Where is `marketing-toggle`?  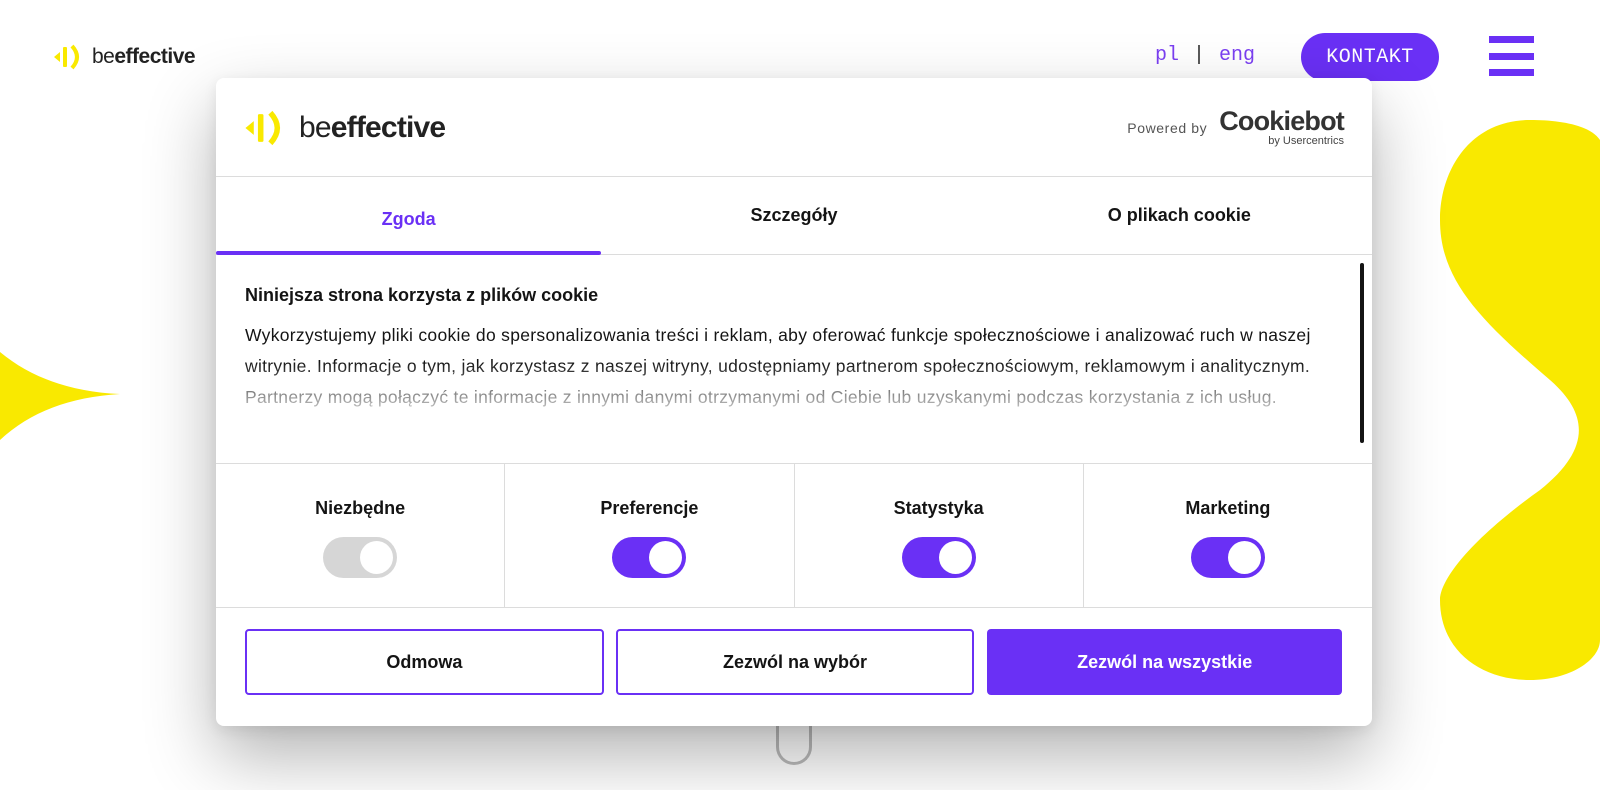
marketing-toggle is located at coordinates (1227, 557).